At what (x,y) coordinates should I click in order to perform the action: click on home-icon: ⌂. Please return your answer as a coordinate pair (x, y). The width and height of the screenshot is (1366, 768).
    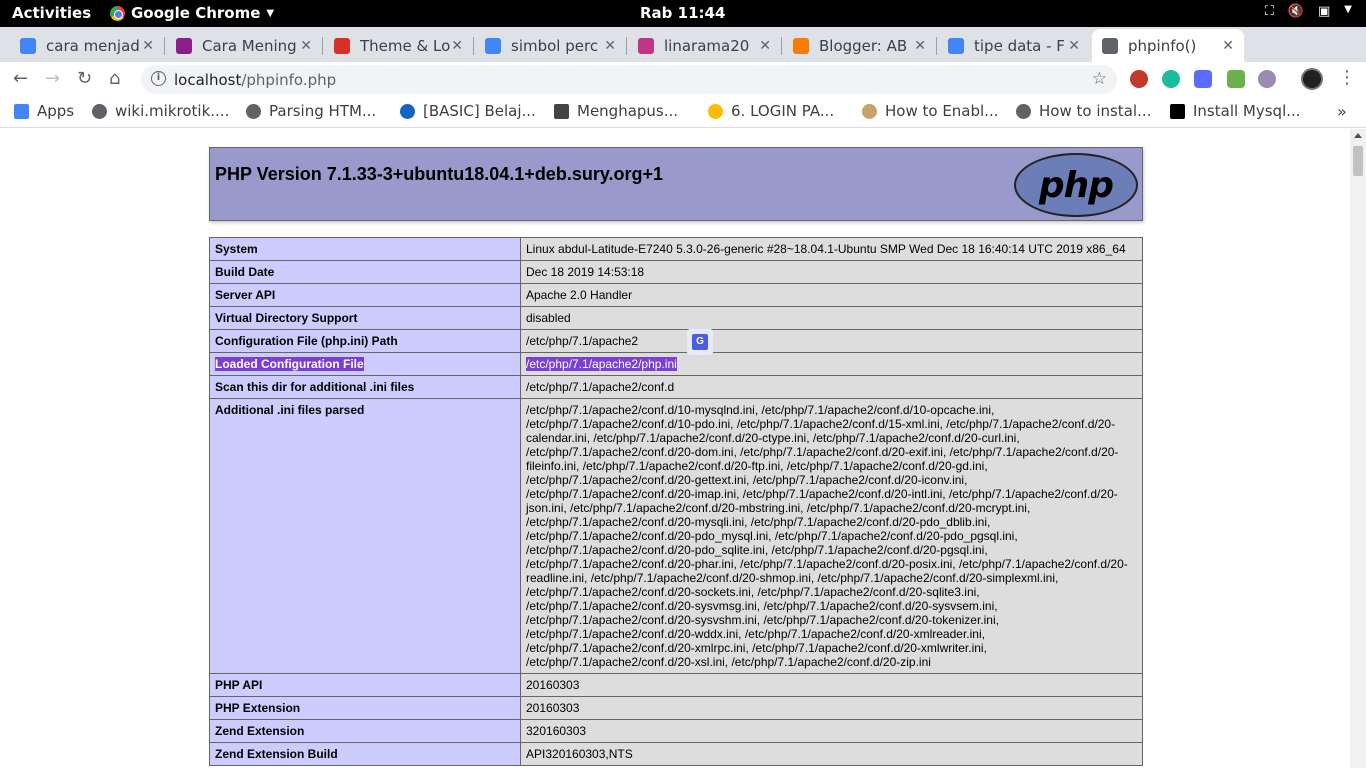
    Looking at the image, I should click on (114, 78).